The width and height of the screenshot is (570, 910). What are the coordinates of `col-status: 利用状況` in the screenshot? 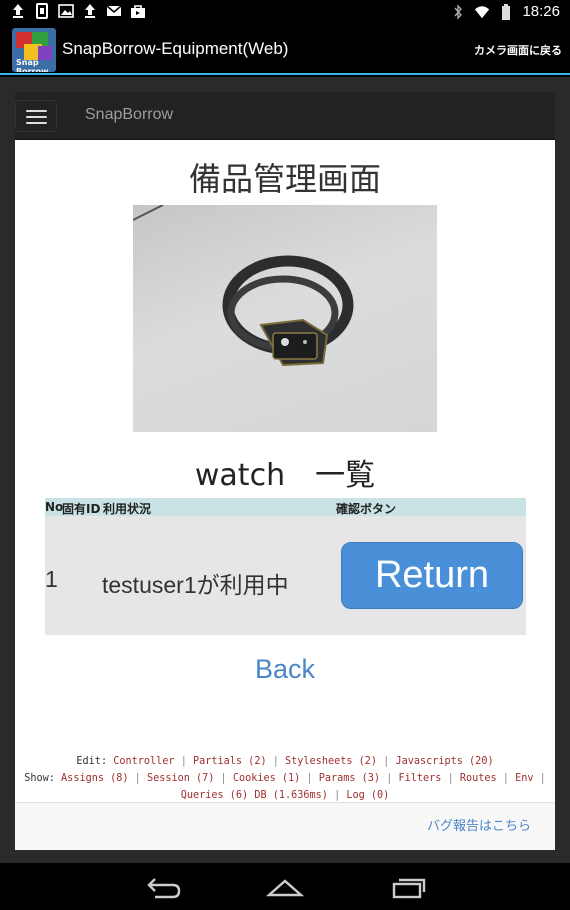 It's located at (127, 509).